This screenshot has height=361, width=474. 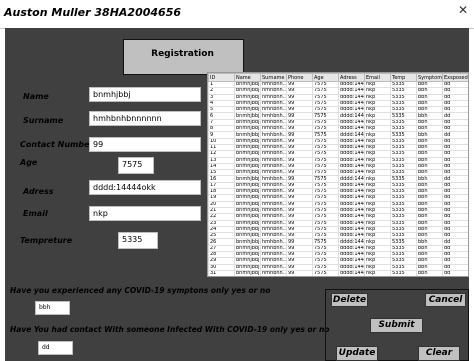 I want to click on close-icon: ✕, so click(x=463, y=10).